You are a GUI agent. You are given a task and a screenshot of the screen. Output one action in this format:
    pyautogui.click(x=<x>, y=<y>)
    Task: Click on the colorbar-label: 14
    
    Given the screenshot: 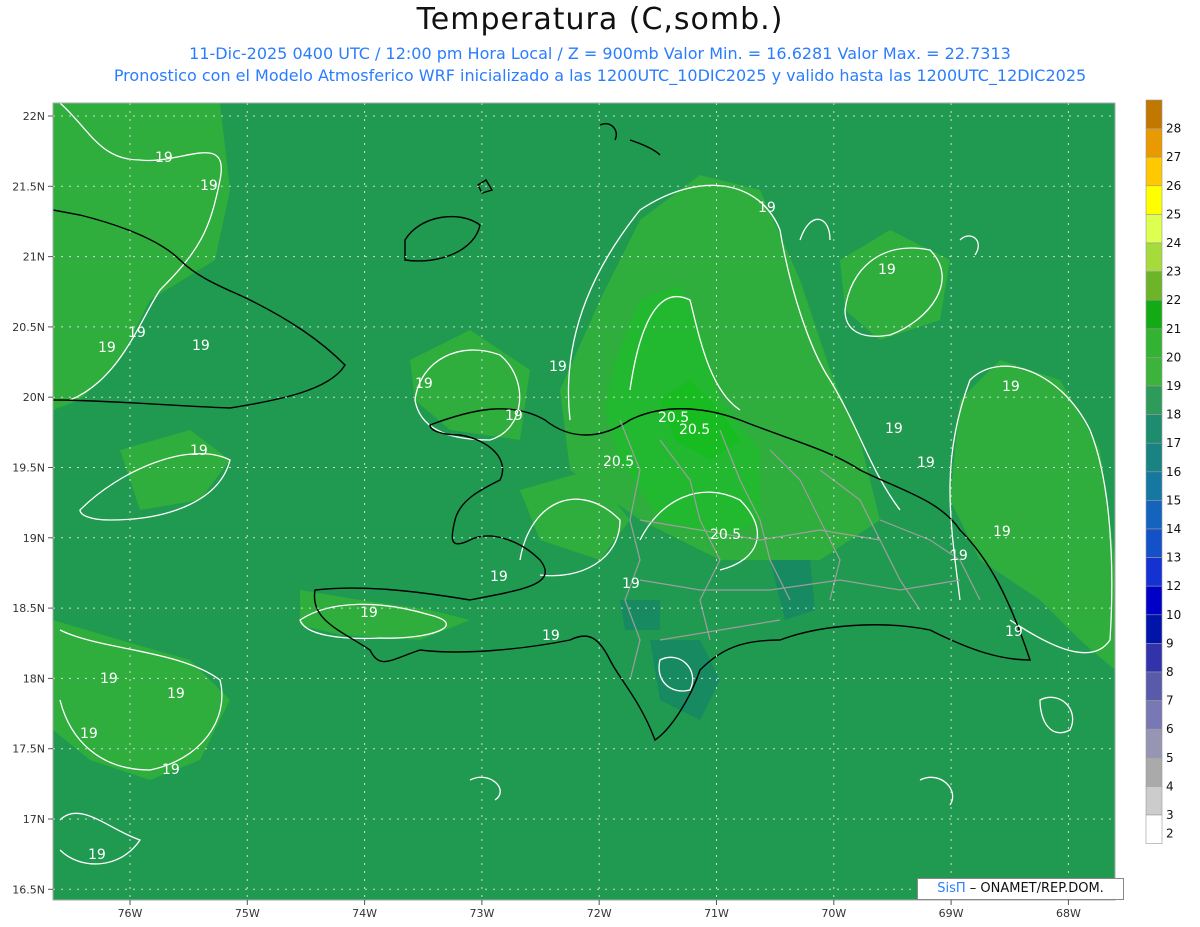 What is the action you would take?
    pyautogui.click(x=1173, y=529)
    